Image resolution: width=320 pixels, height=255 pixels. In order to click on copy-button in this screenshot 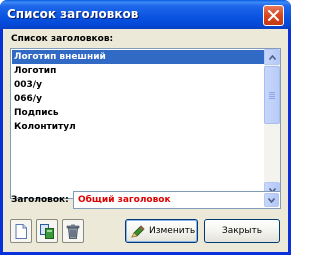, I will do `click(47, 231)`.